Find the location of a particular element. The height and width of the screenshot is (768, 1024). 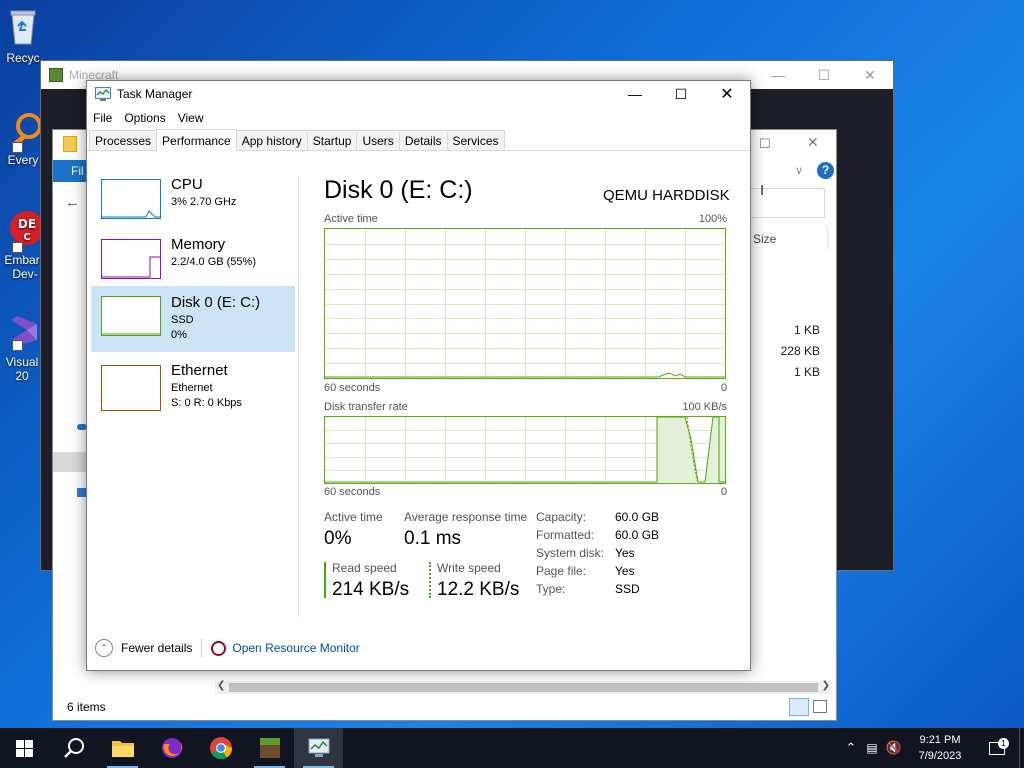

file-explorer-icon is located at coordinates (122, 749).